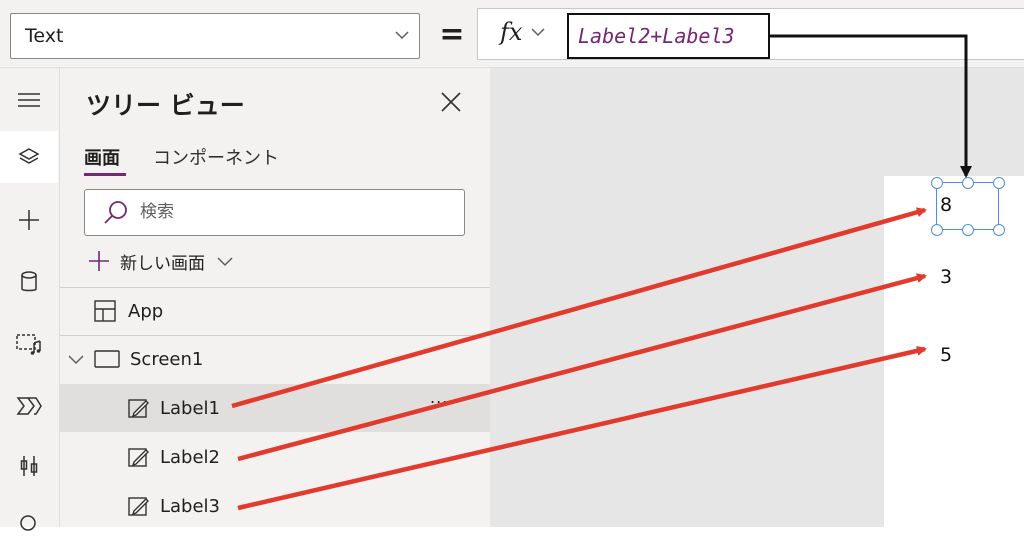 This screenshot has height=550, width=1024. I want to click on tree-item-label: App, so click(146, 311).